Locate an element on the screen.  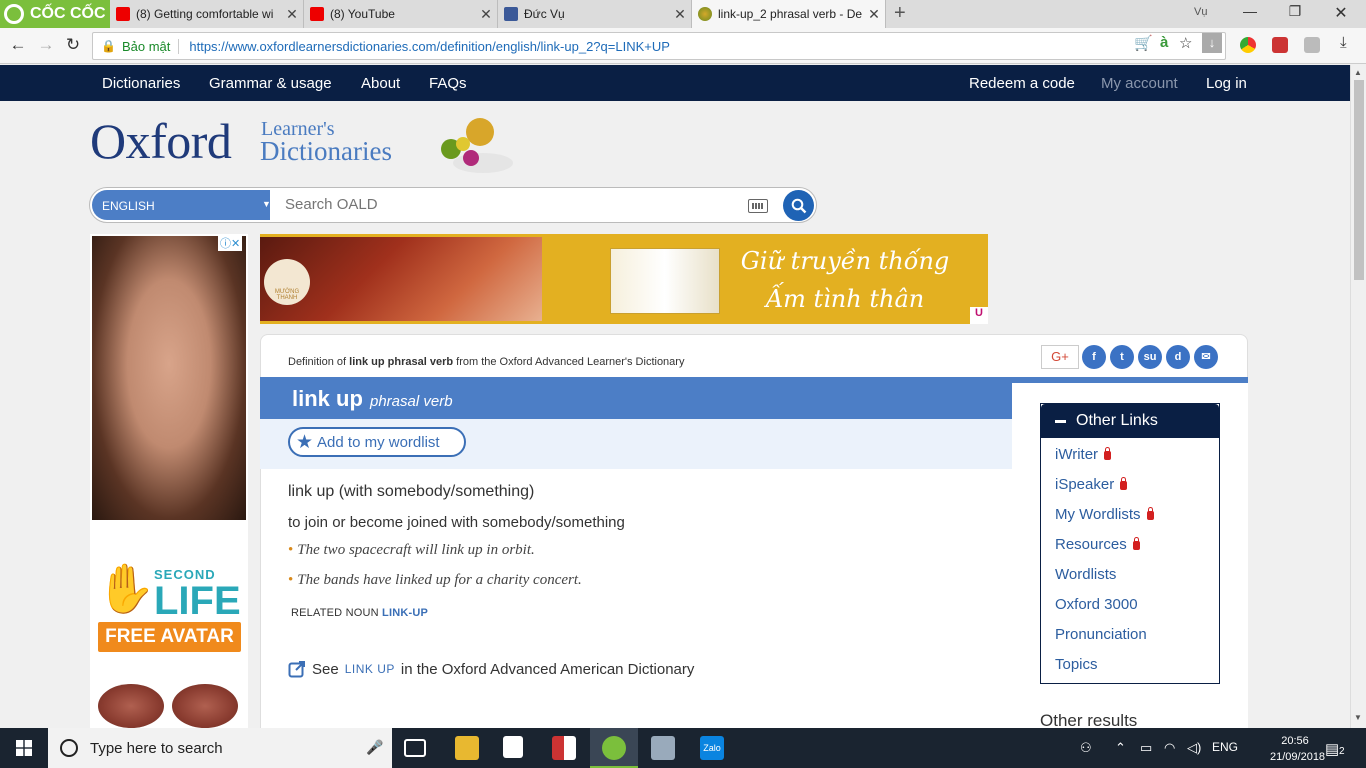
file-explorer-icon is located at coordinates (467, 748).